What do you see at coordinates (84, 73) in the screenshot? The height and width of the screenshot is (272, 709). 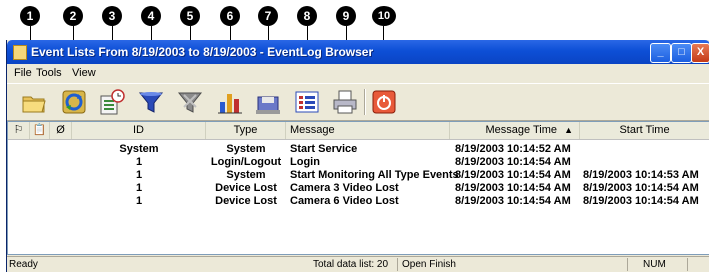 I see `menu-view: View` at bounding box center [84, 73].